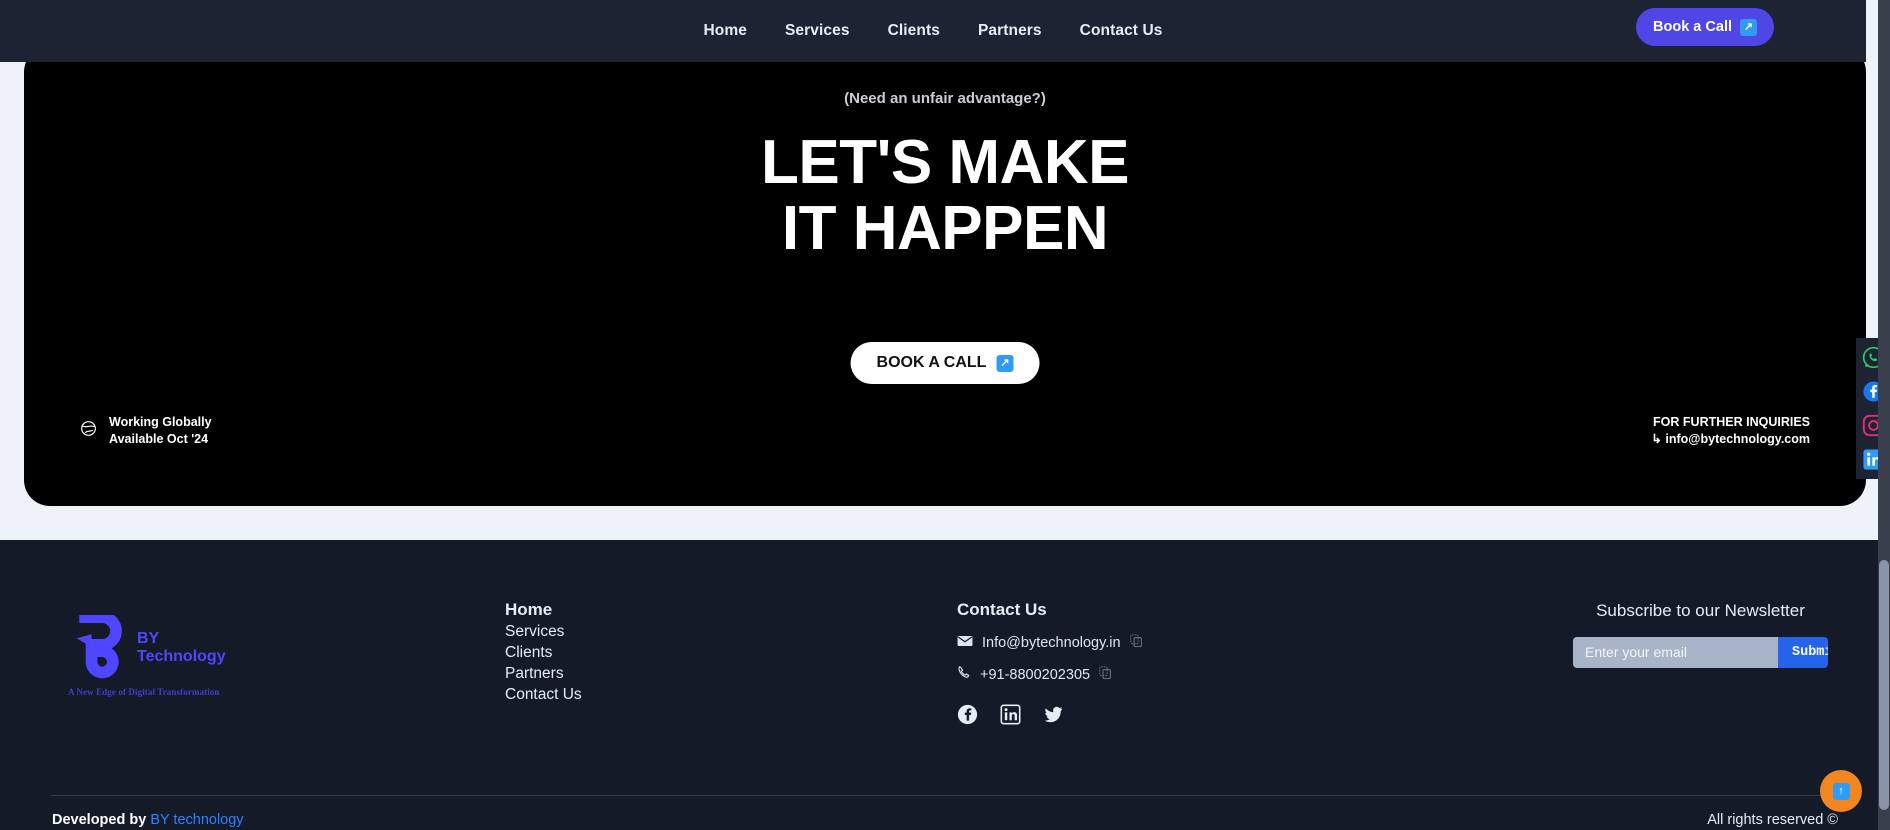  What do you see at coordinates (1675, 652) in the screenshot?
I see `newsletter-email-input` at bounding box center [1675, 652].